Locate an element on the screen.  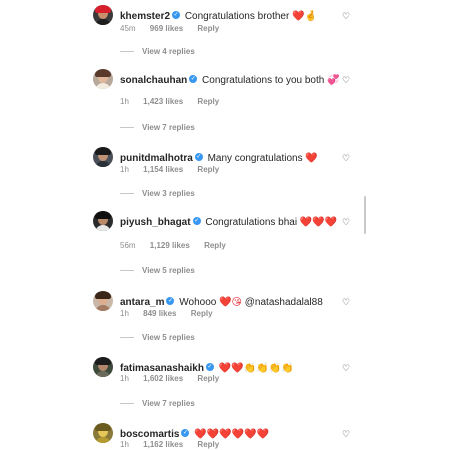
username: boscomartis is located at coordinates (149, 434).